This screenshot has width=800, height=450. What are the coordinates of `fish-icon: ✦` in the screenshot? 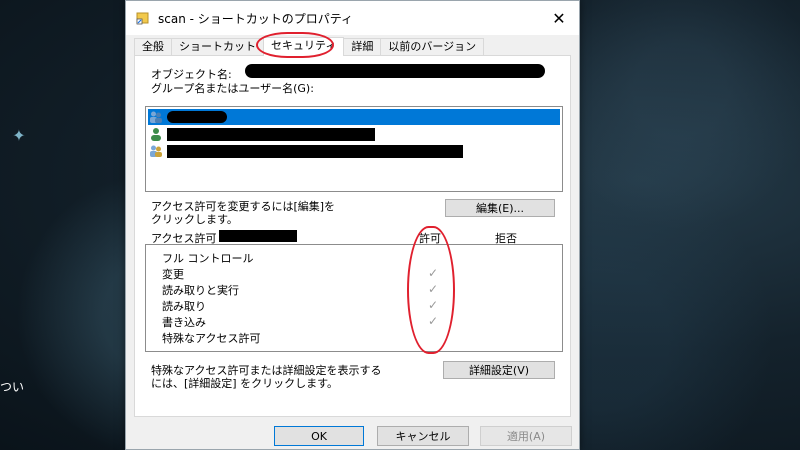 It's located at (19, 135).